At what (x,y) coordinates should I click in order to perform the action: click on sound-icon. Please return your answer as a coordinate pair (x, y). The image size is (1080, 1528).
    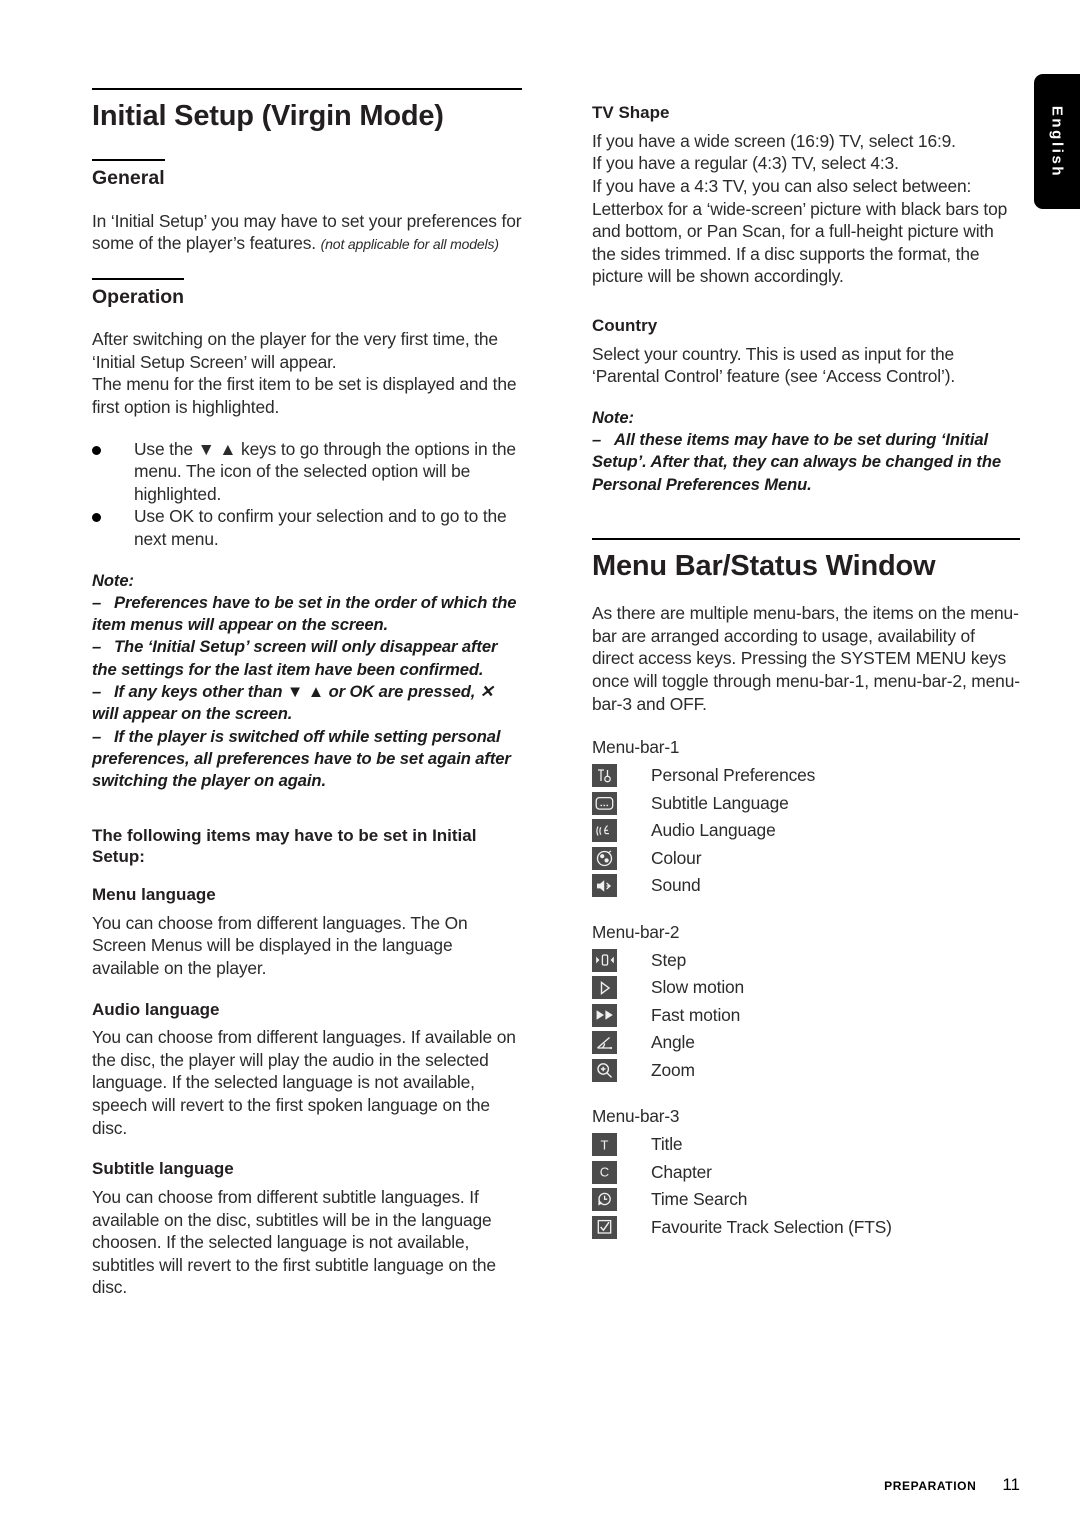
    Looking at the image, I should click on (604, 886).